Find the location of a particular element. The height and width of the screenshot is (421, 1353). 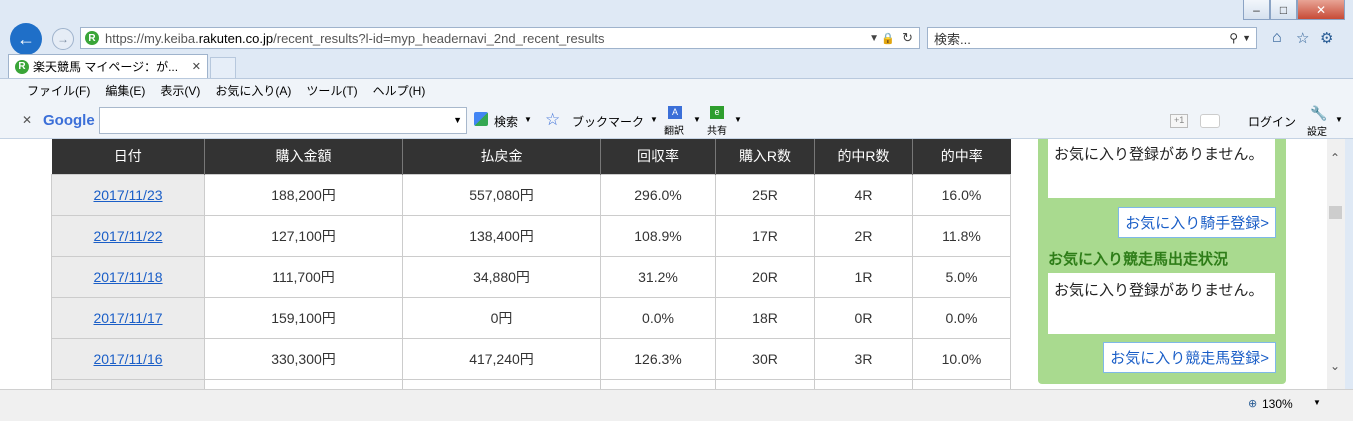

hit-rate-cell: 0.0% is located at coordinates (961, 317).